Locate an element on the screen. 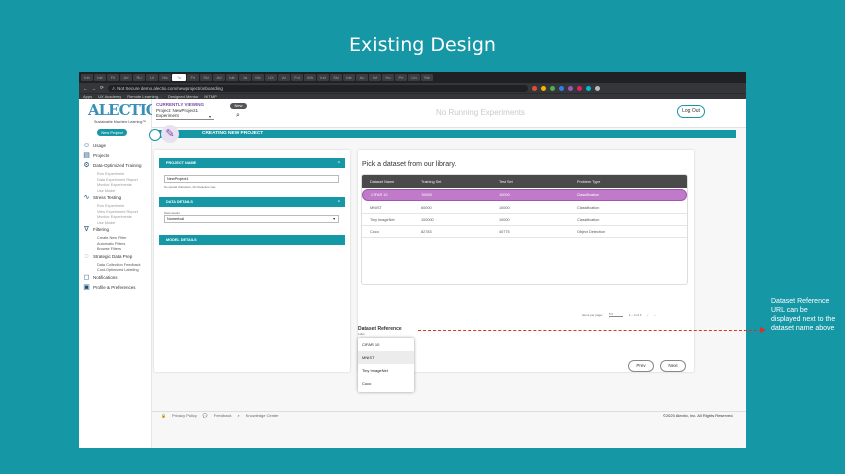 Image resolution: width=845 pixels, height=474 pixels. column-header: Training Set is located at coordinates (460, 182).